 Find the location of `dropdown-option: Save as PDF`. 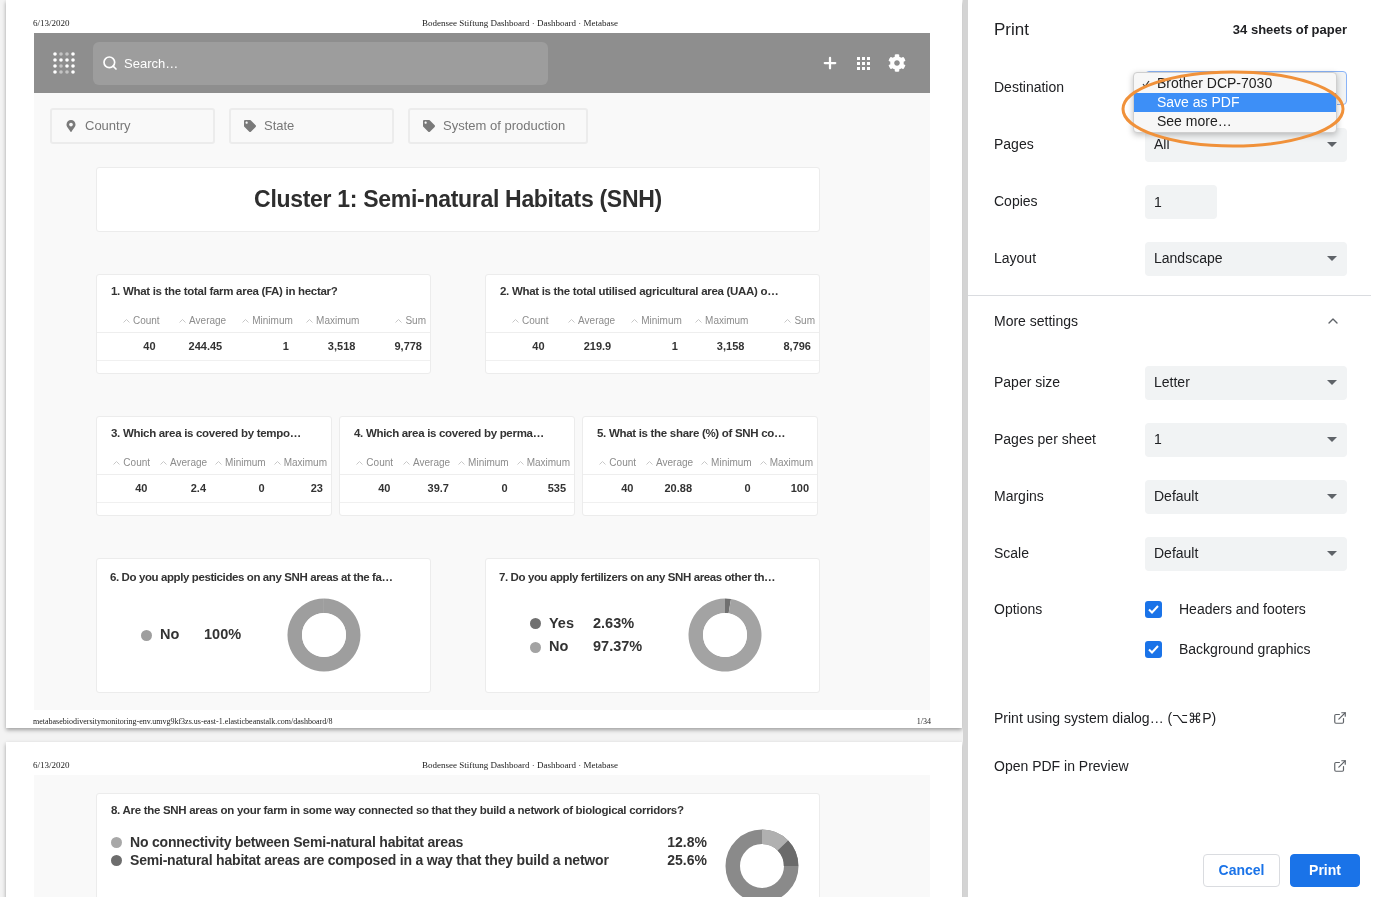

dropdown-option: Save as PDF is located at coordinates (1235, 102).